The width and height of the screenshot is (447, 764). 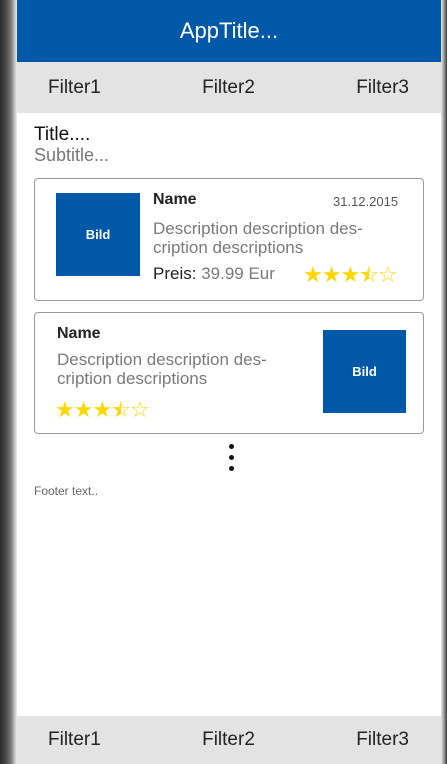 What do you see at coordinates (74, 88) in the screenshot?
I see `top-filter-1: Filter1` at bounding box center [74, 88].